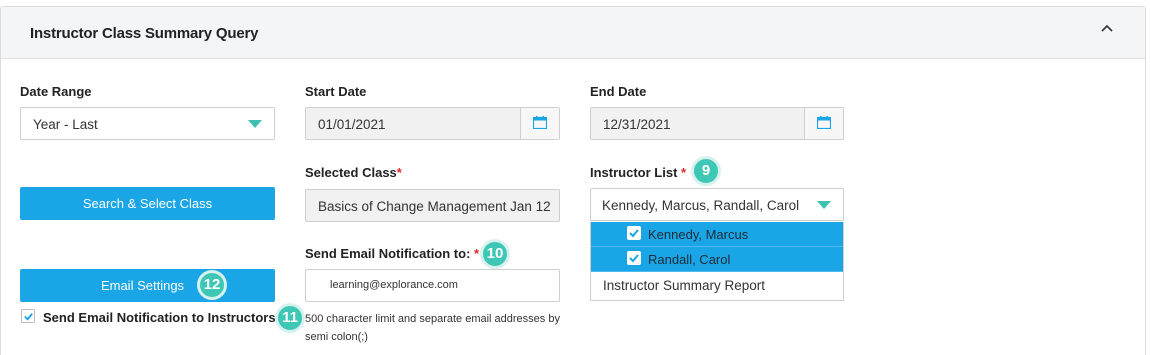 This screenshot has height=355, width=1150. I want to click on instructor-list-value: Kennedy, Marcus, Randall, Carol, so click(701, 205).